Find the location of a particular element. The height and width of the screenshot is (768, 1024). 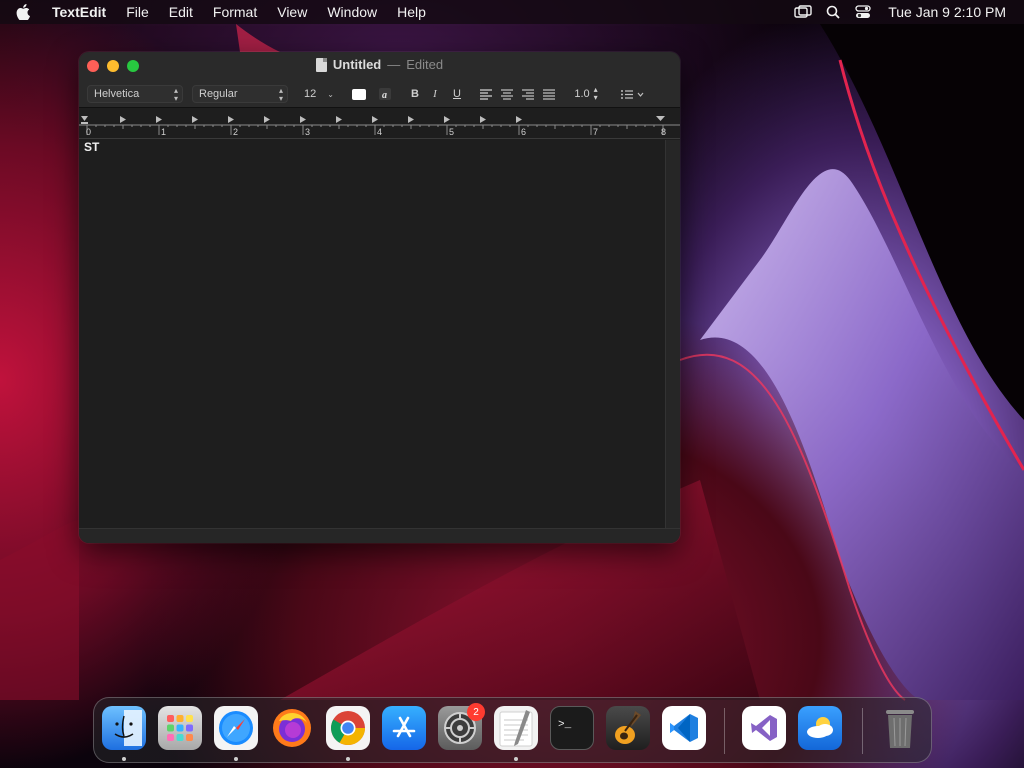

list-bullets-icon is located at coordinates (632, 94).